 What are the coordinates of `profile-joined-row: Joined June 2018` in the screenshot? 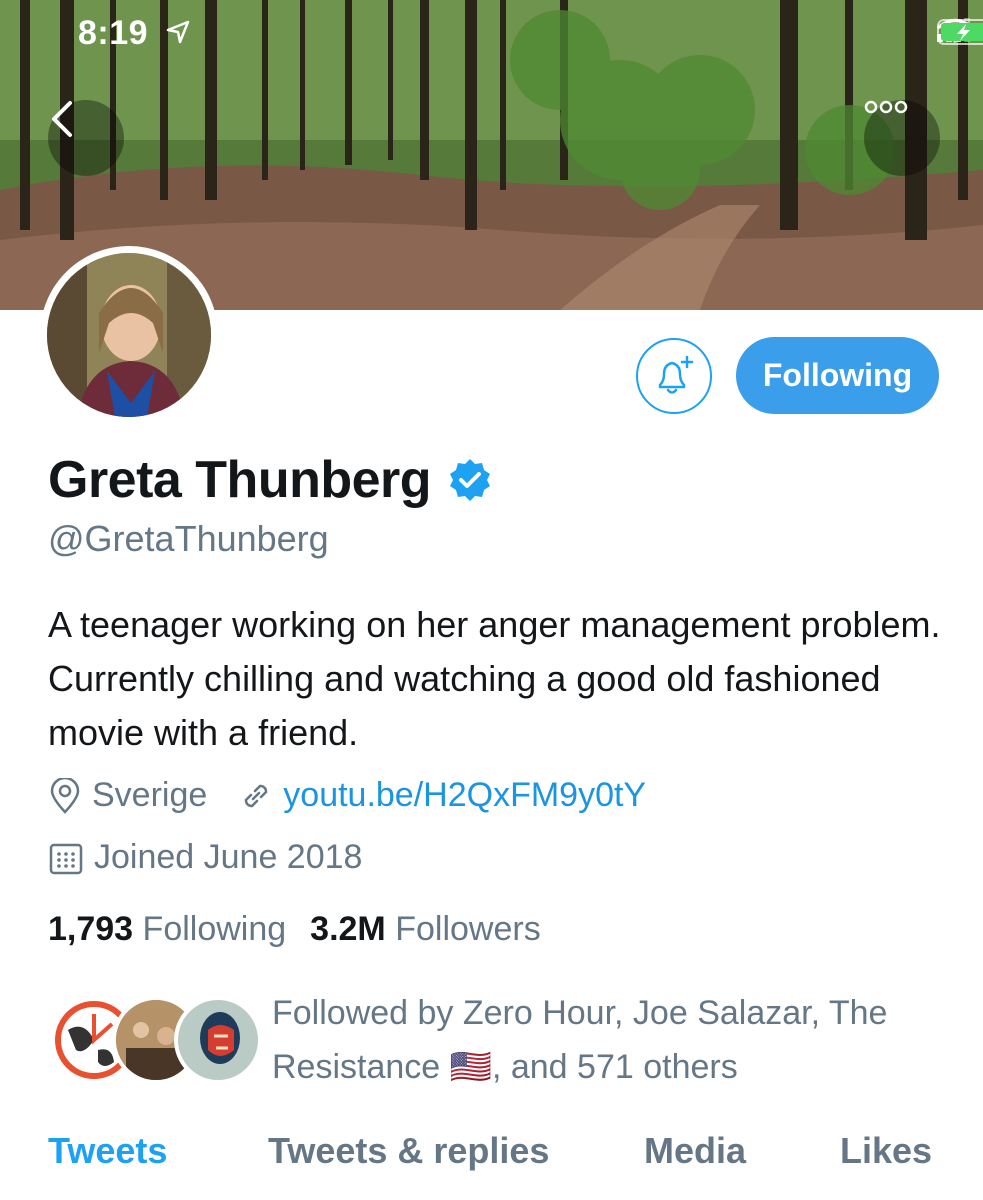 It's located at (221, 857).